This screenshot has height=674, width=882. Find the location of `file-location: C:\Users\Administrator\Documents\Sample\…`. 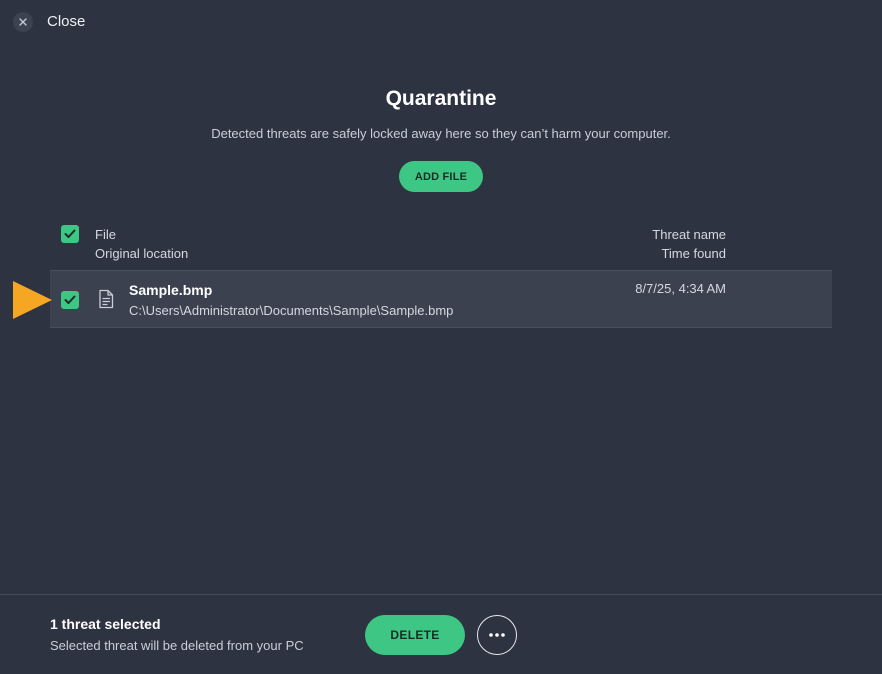

file-location: C:\Users\Administrator\Documents\Sample\… is located at coordinates (291, 310).